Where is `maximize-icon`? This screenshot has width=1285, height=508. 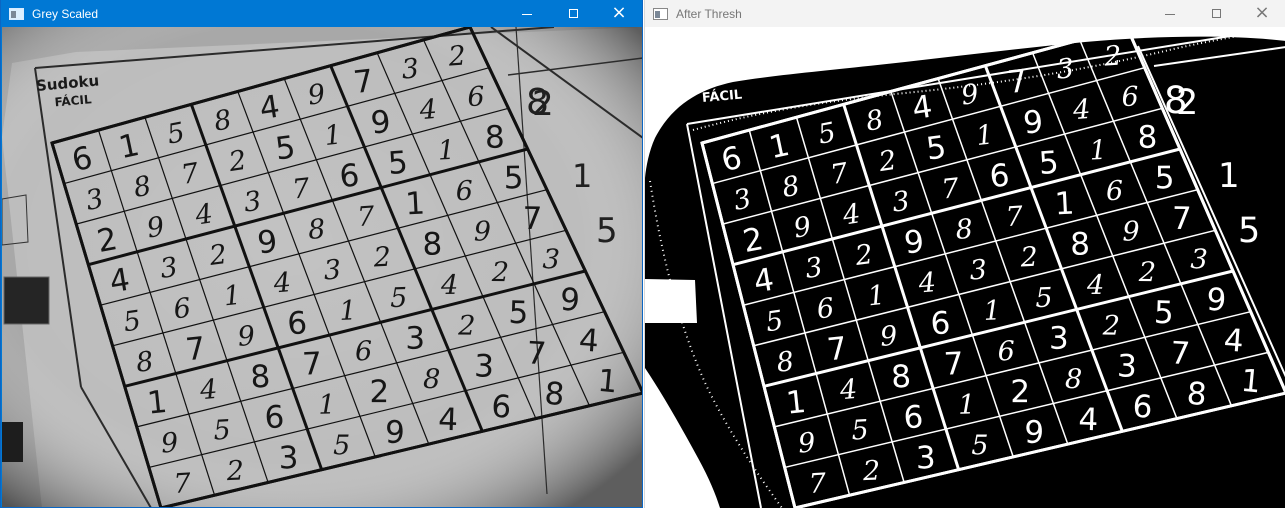 maximize-icon is located at coordinates (1216, 13).